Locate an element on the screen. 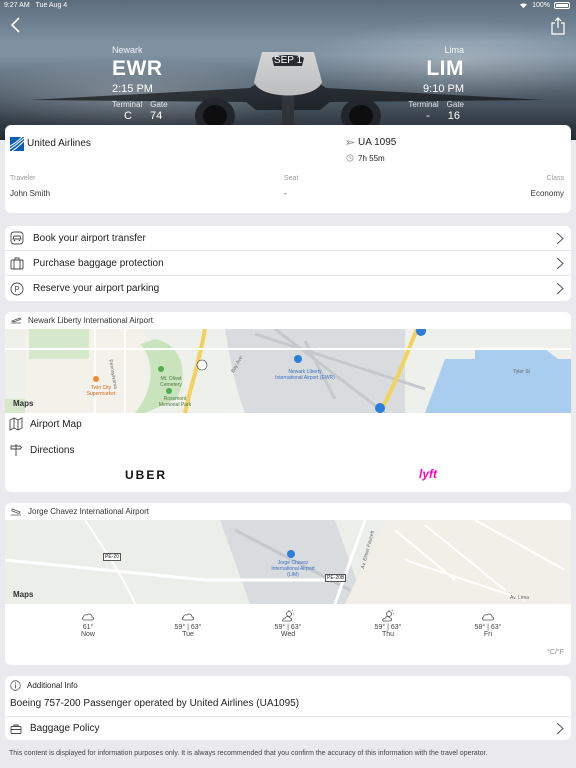 This screenshot has width=576, height=768. airport-map-link: Airport Map is located at coordinates (288, 424).